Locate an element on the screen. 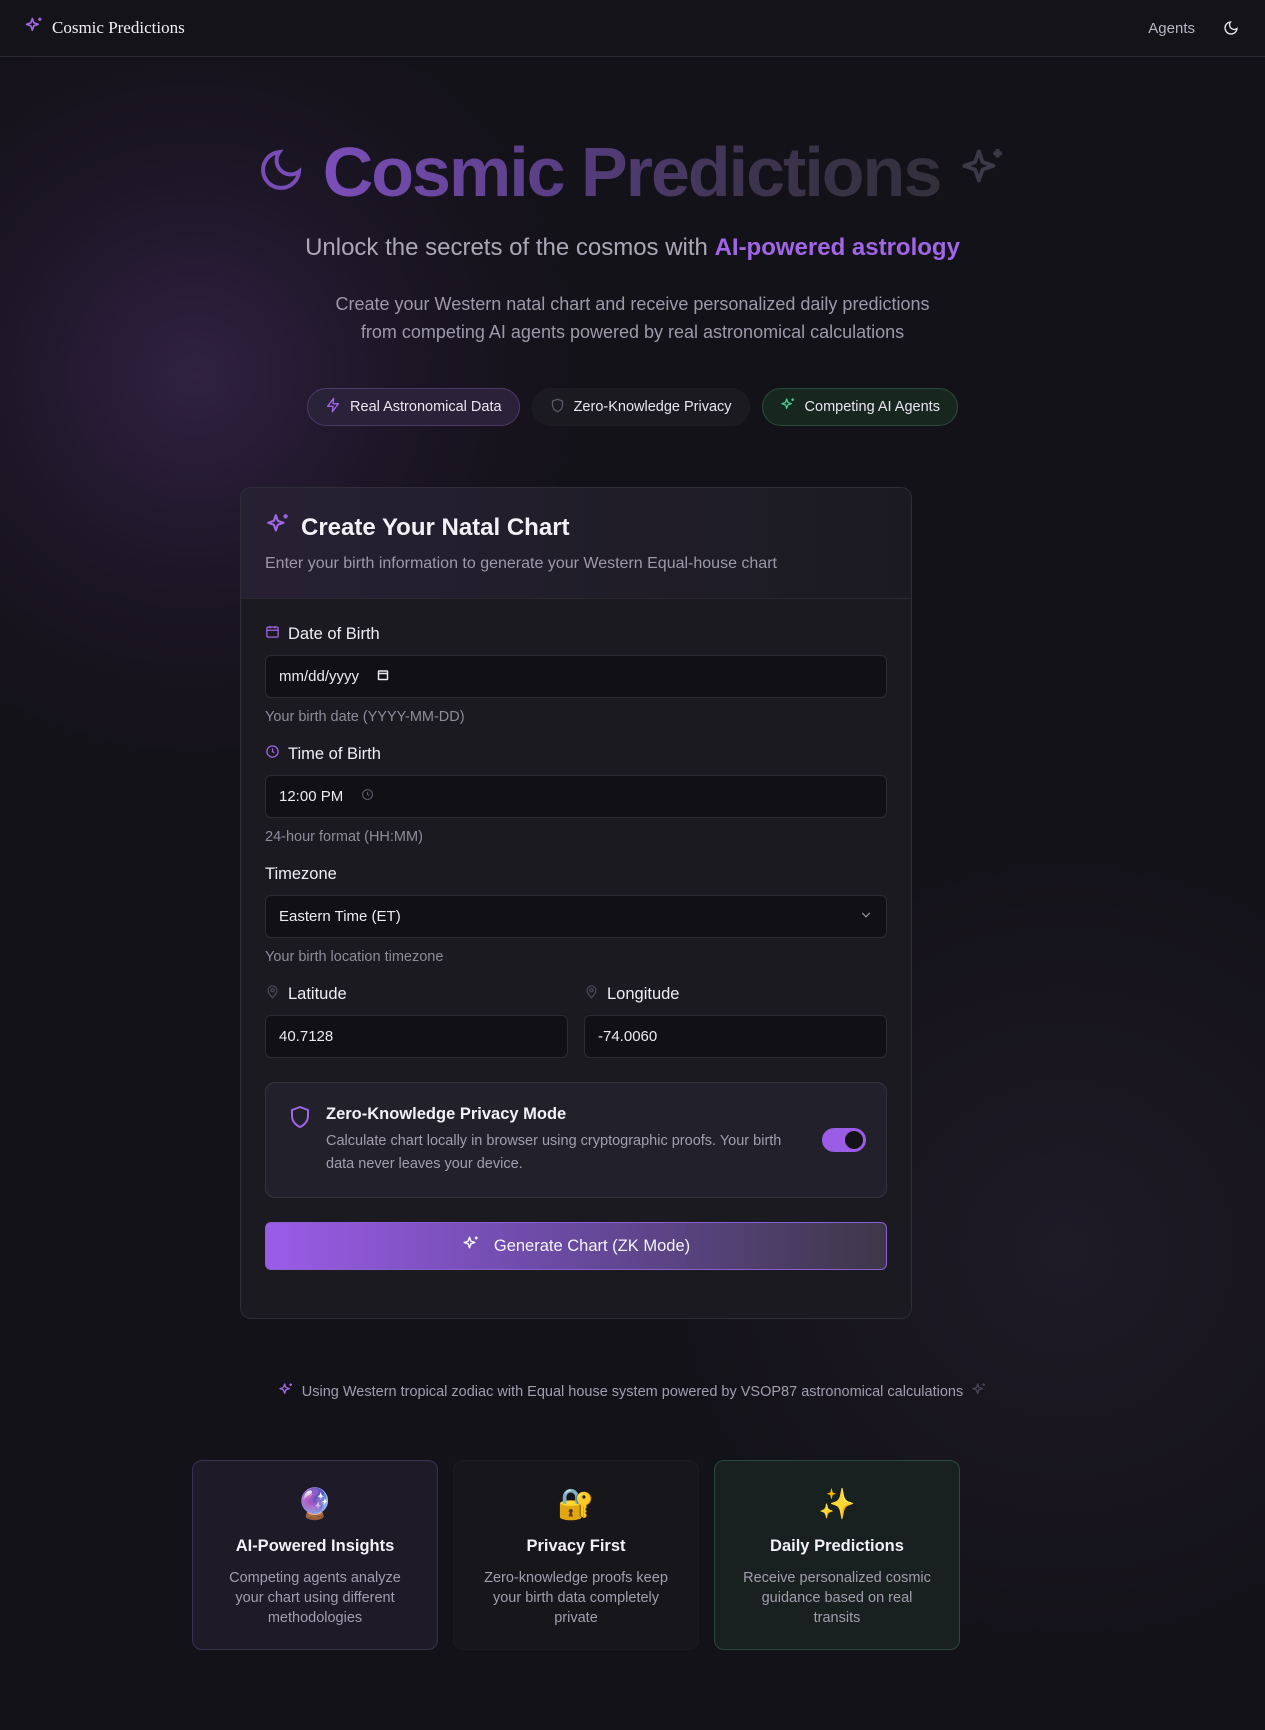 Image resolution: width=1265 pixels, height=1730 pixels. hero-subtitle-accent: AI-powered astrology is located at coordinates (837, 247).